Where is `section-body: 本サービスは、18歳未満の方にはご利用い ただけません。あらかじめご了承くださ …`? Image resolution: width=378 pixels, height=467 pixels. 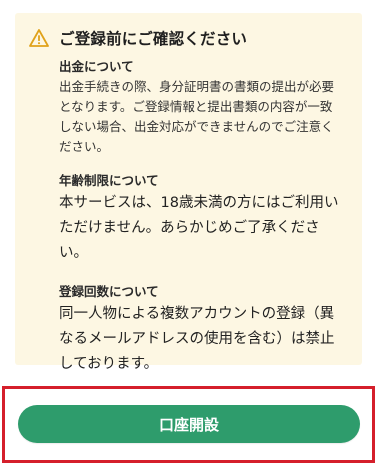
section-body: 本サービスは、18歳未満の方にはご利用い ただけません。あらかじめご了承くださ … is located at coordinates (199, 228).